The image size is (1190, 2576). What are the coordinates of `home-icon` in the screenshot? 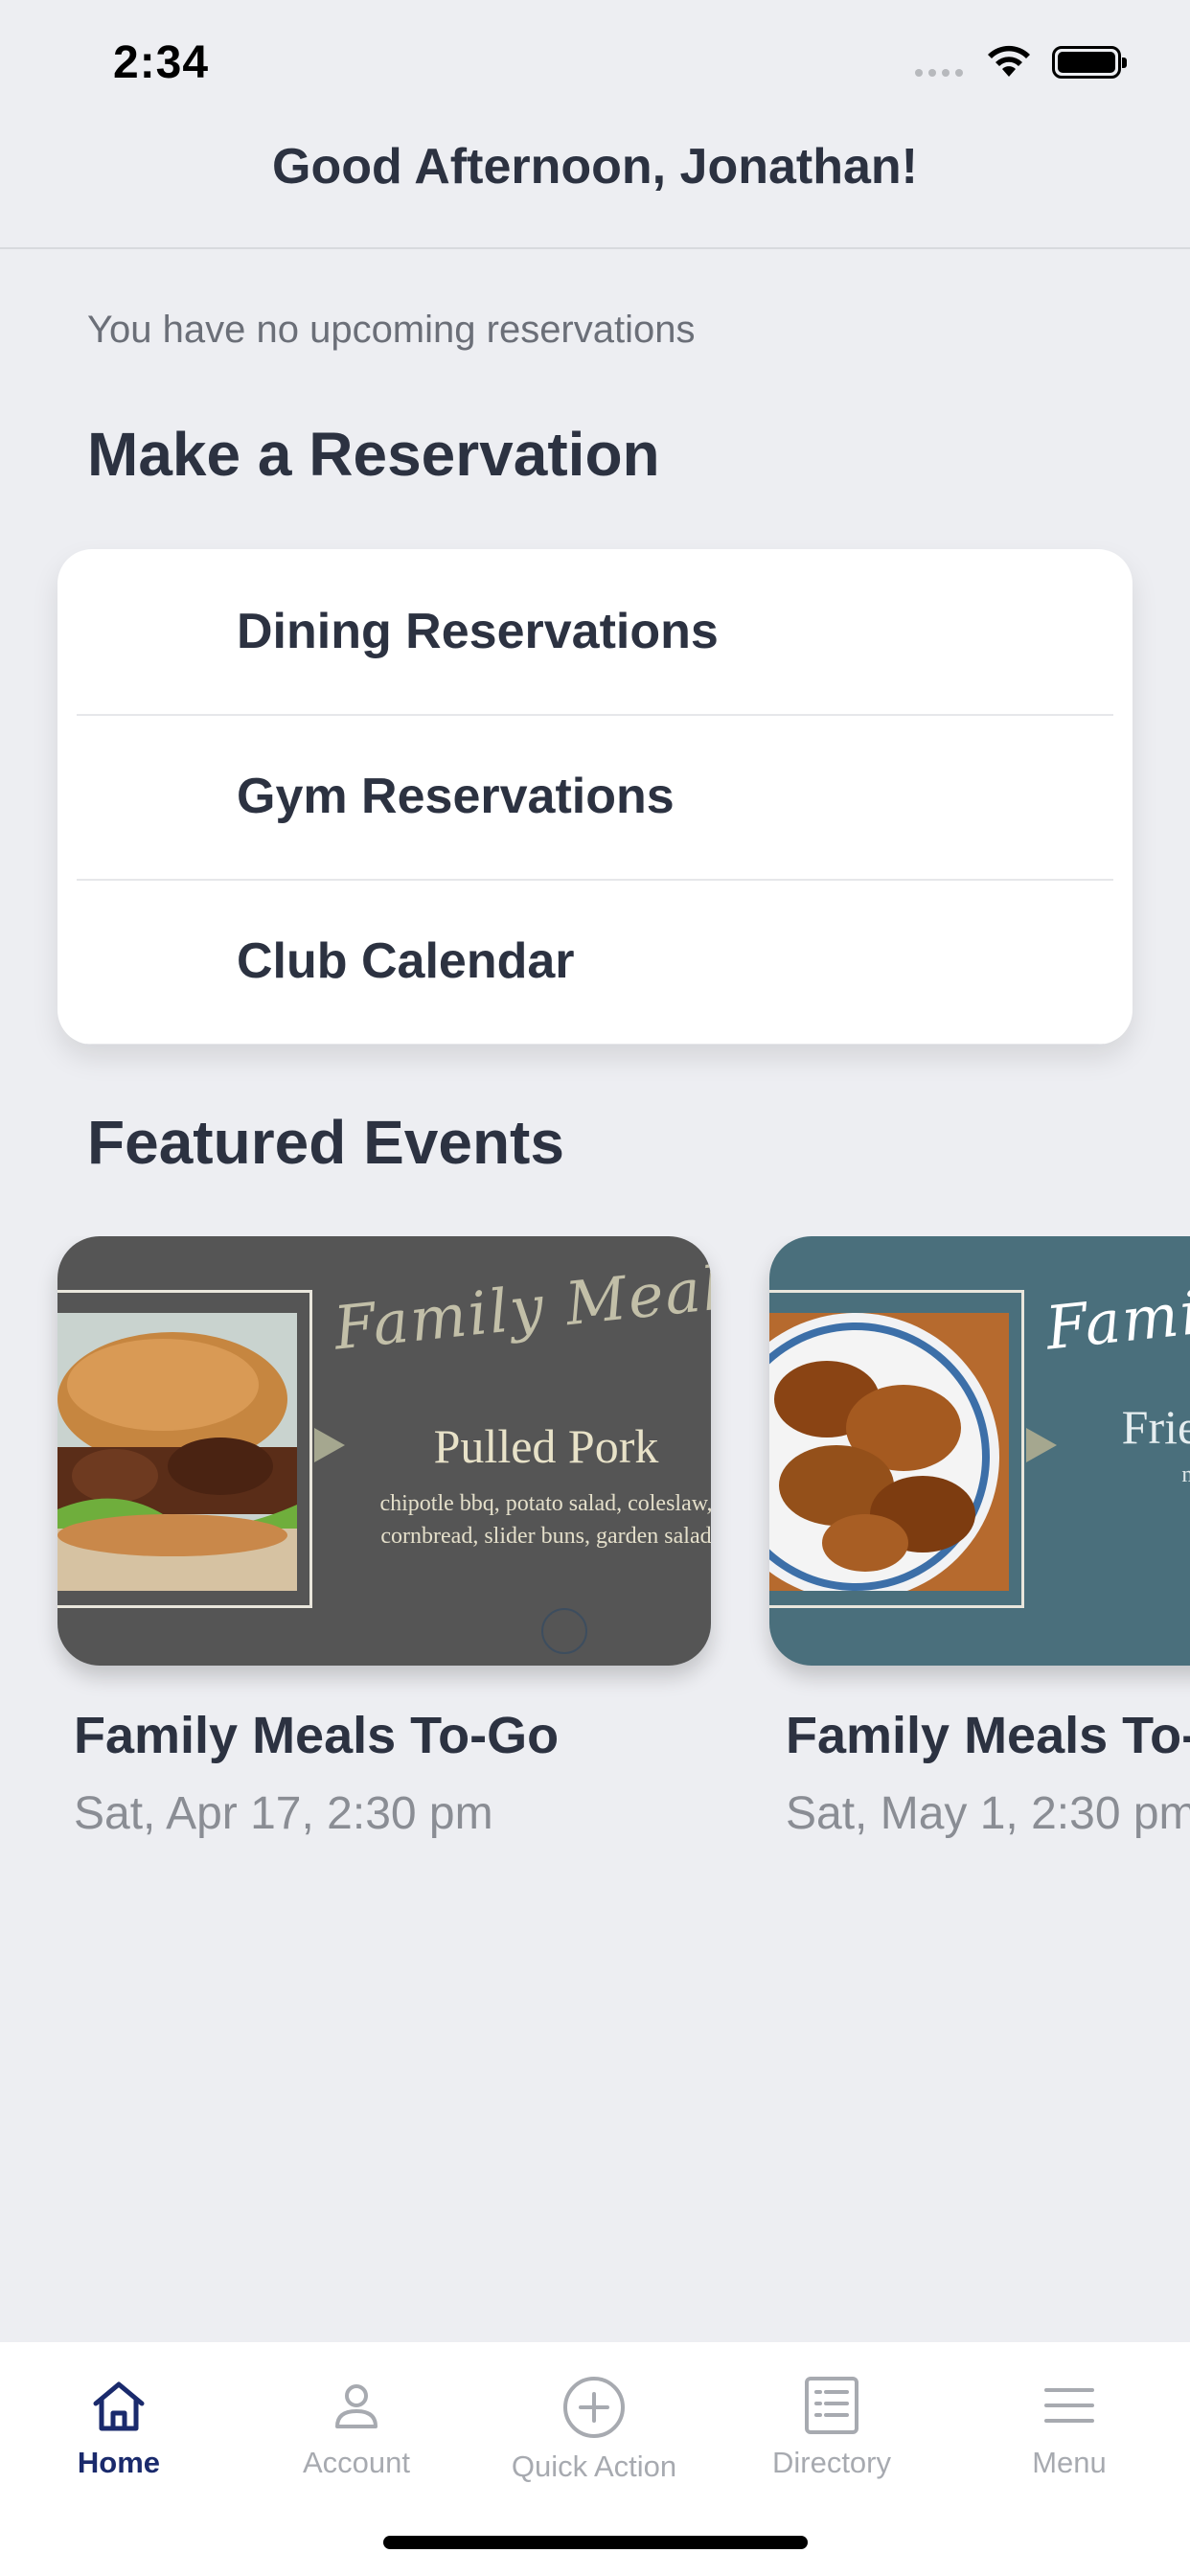 It's located at (119, 2406).